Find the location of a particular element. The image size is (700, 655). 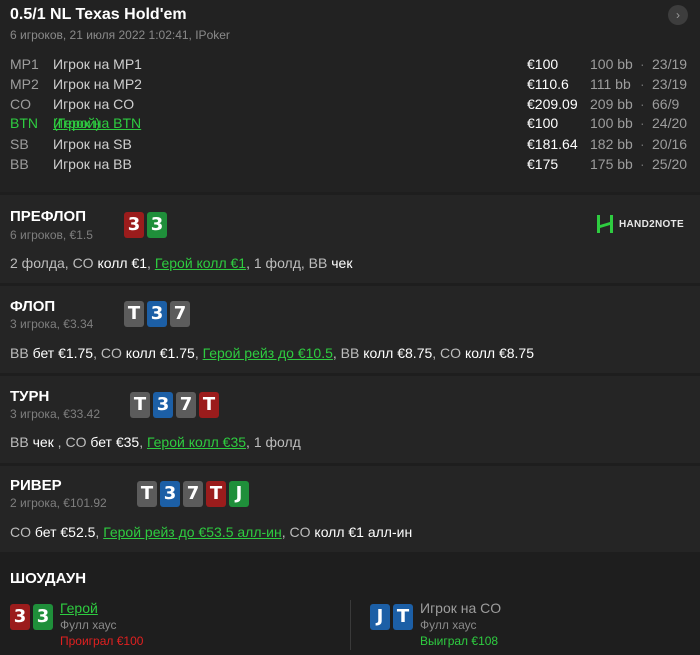

hero-action-link: Герой колл €1 is located at coordinates (200, 263).